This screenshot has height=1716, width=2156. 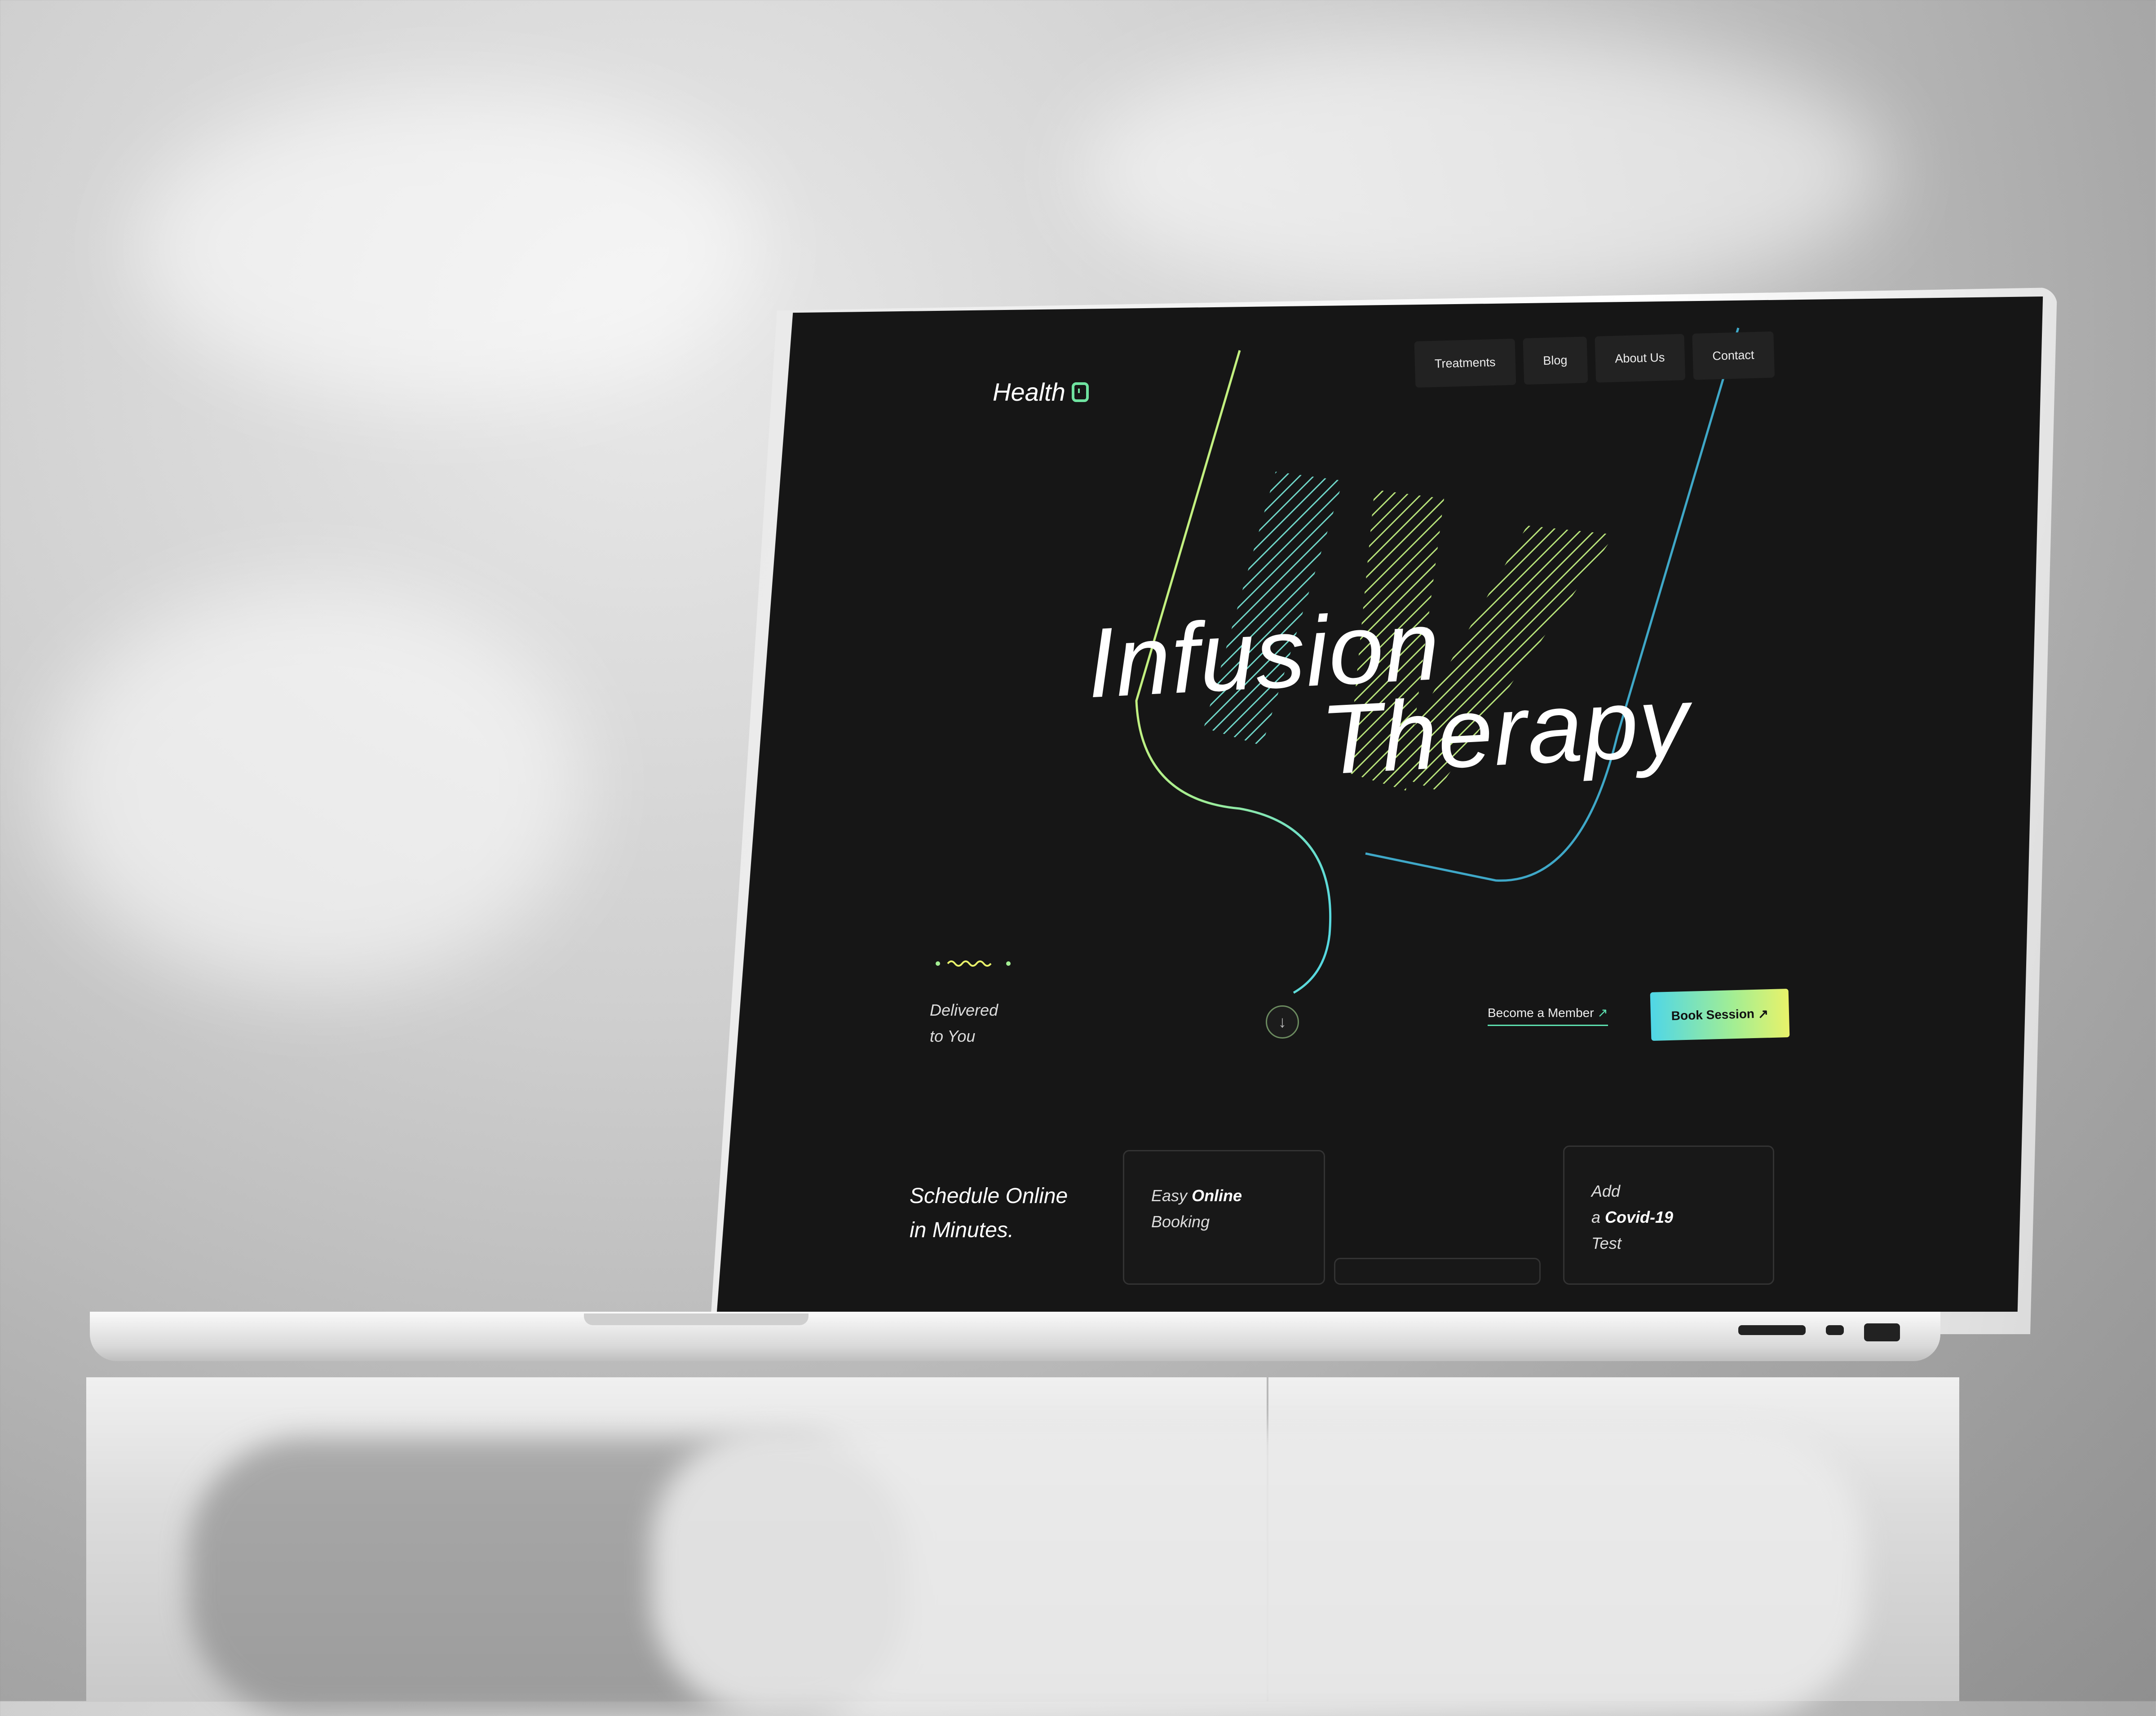 I want to click on card-text: Booking, so click(x=1180, y=1222).